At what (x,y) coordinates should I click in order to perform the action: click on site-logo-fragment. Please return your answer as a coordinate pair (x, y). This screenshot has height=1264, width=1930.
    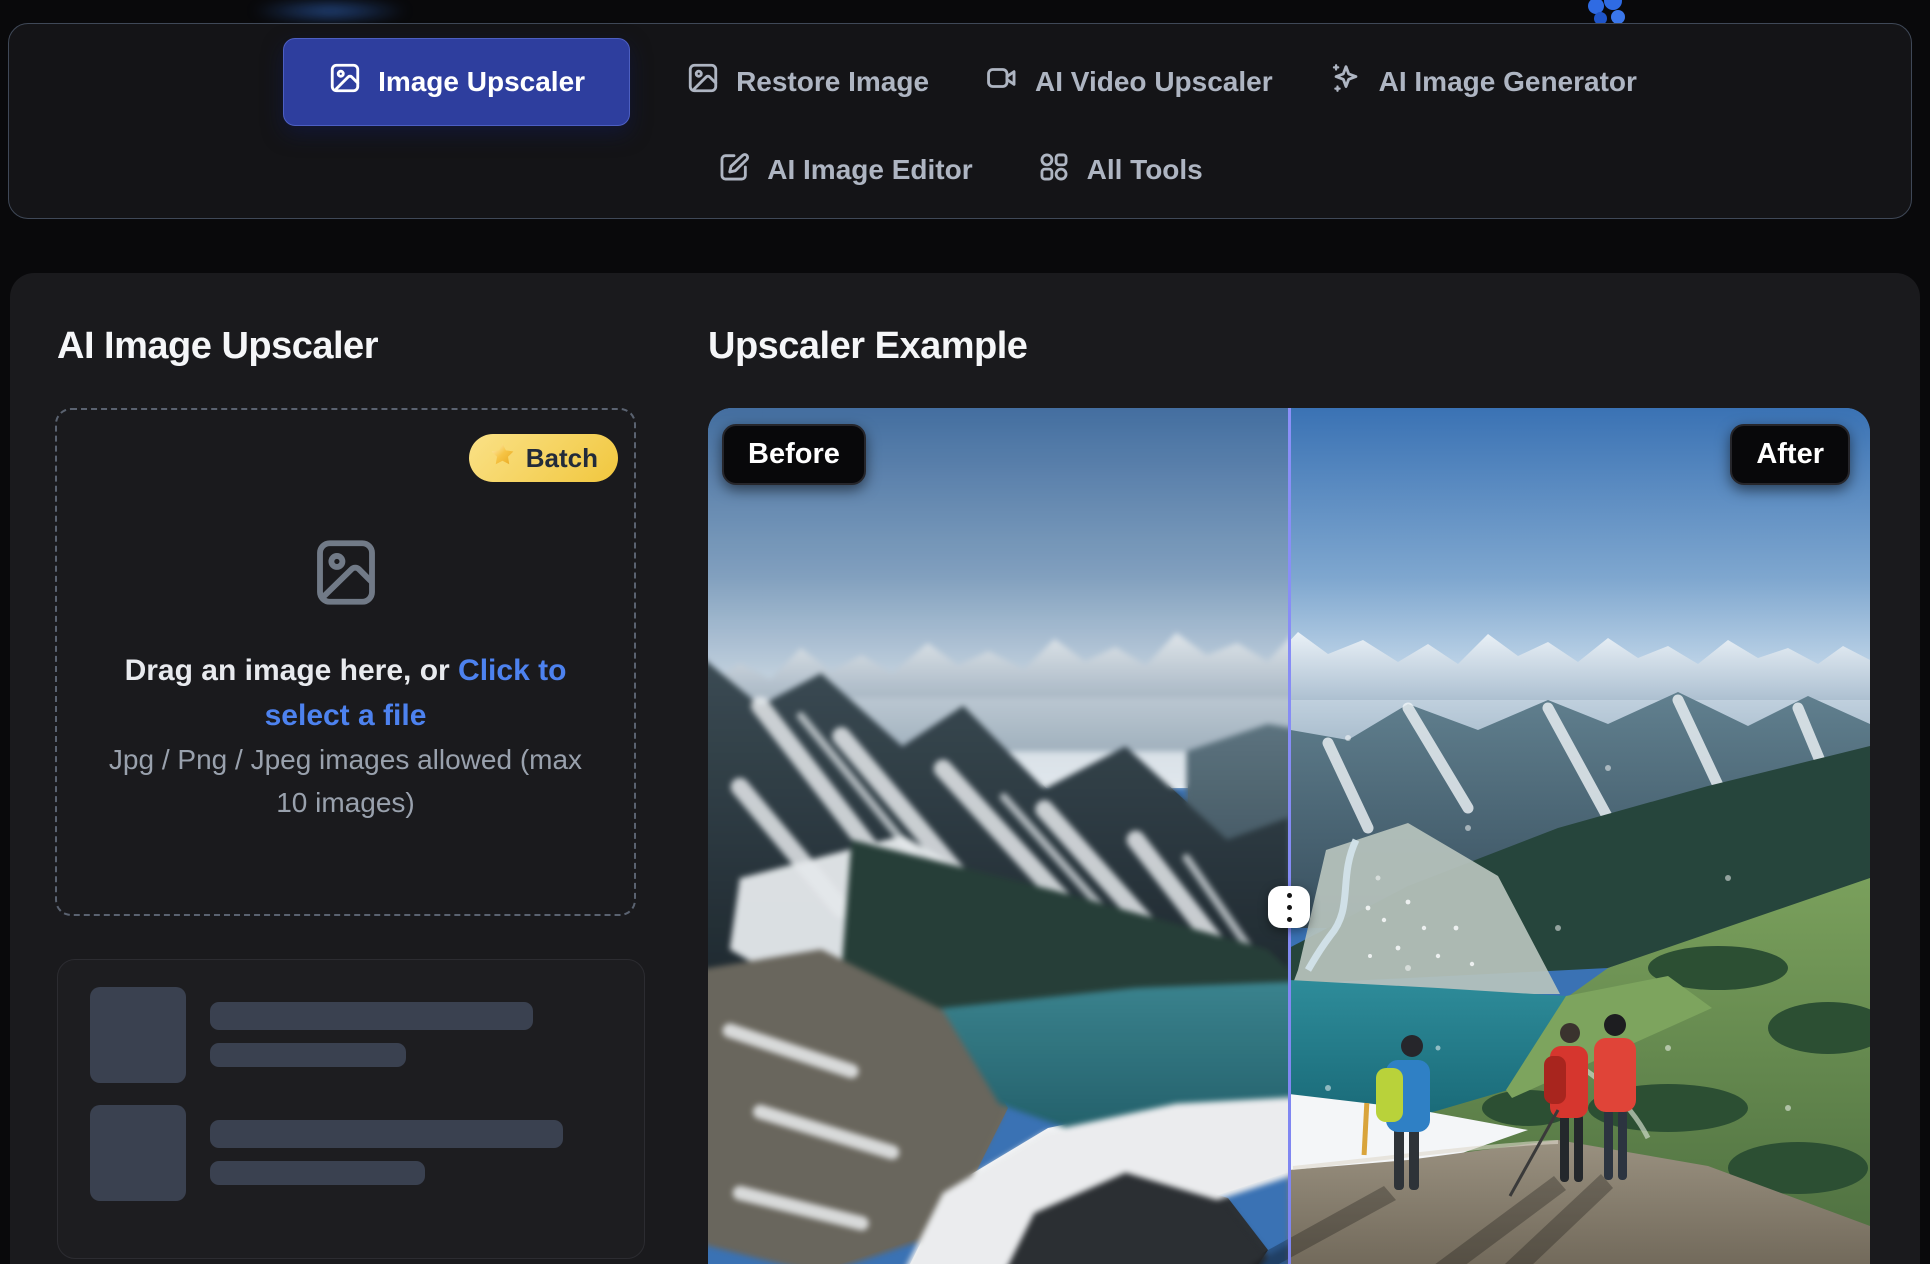
    Looking at the image, I should click on (1606, 12).